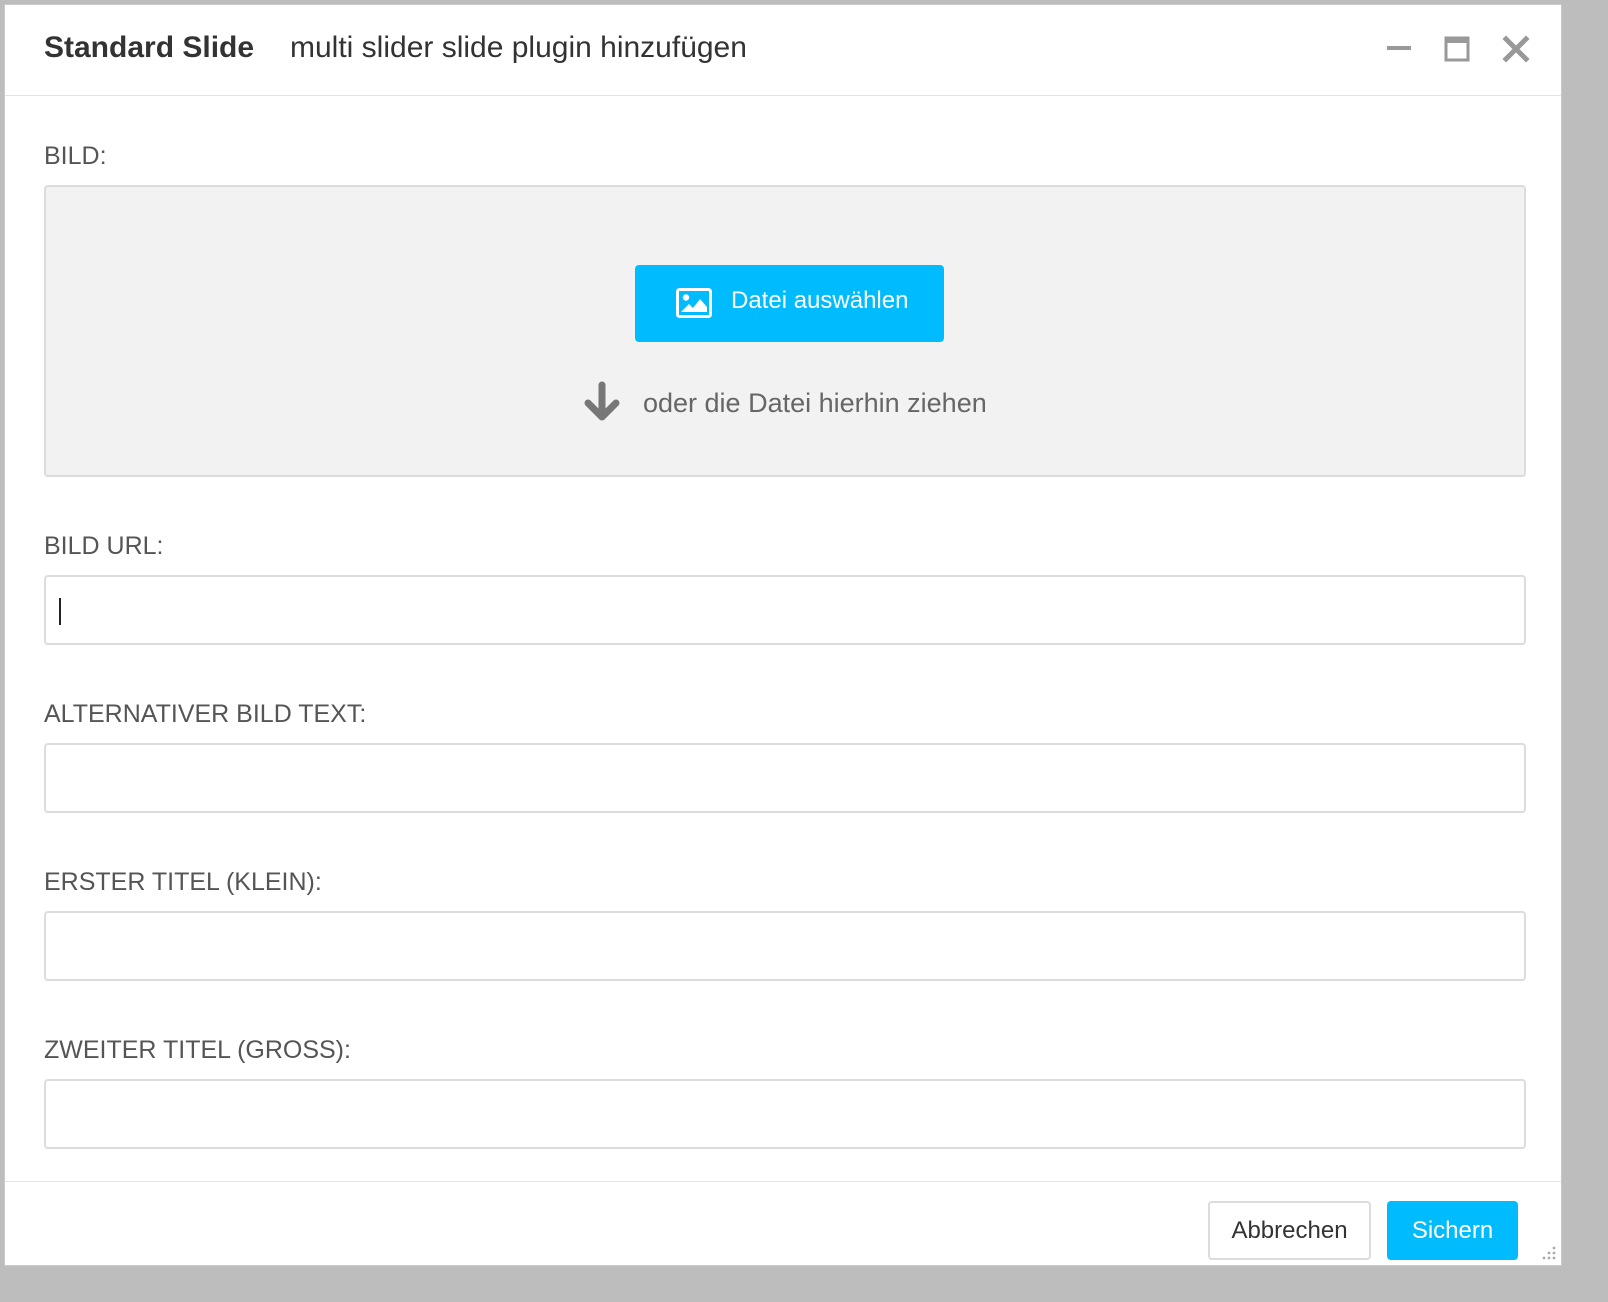  What do you see at coordinates (149, 47) in the screenshot?
I see `dialog-title: Standard Slide` at bounding box center [149, 47].